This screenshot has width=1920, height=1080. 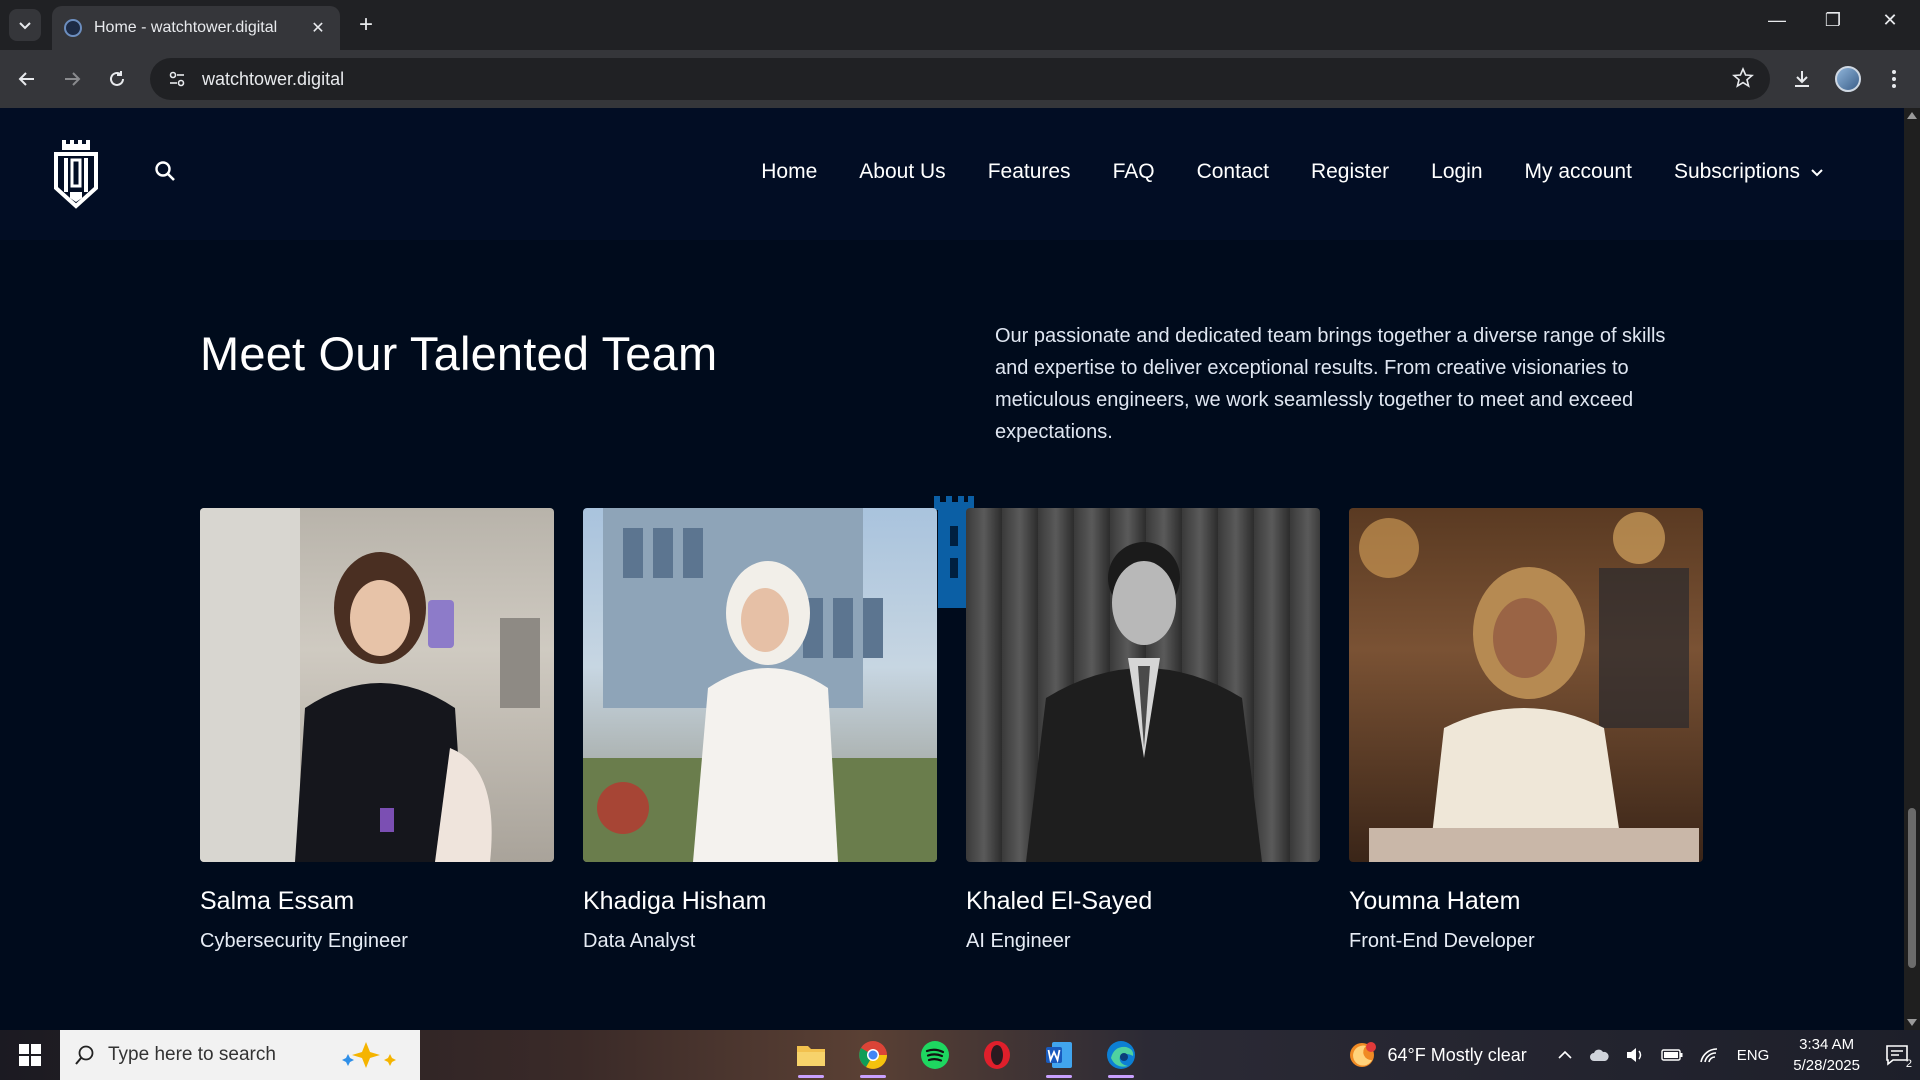 I want to click on clock-date: 5/28/2025, so click(x=1826, y=1065).